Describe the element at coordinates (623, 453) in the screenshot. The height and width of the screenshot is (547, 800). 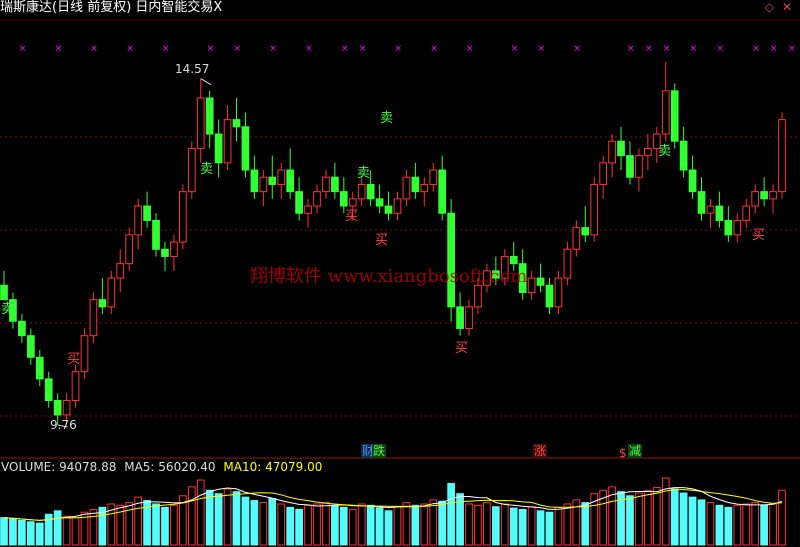
I see `event-tag-dollar: $` at that location.